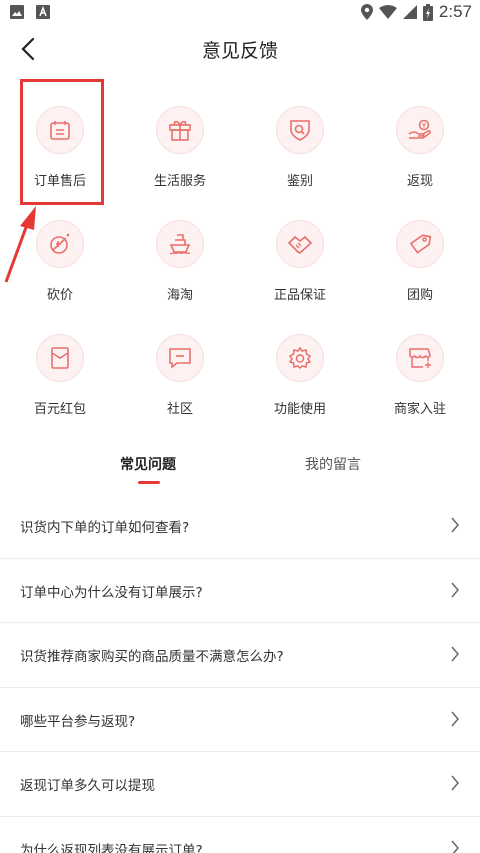  What do you see at coordinates (419, 295) in the screenshot?
I see `category-label: 团购` at bounding box center [419, 295].